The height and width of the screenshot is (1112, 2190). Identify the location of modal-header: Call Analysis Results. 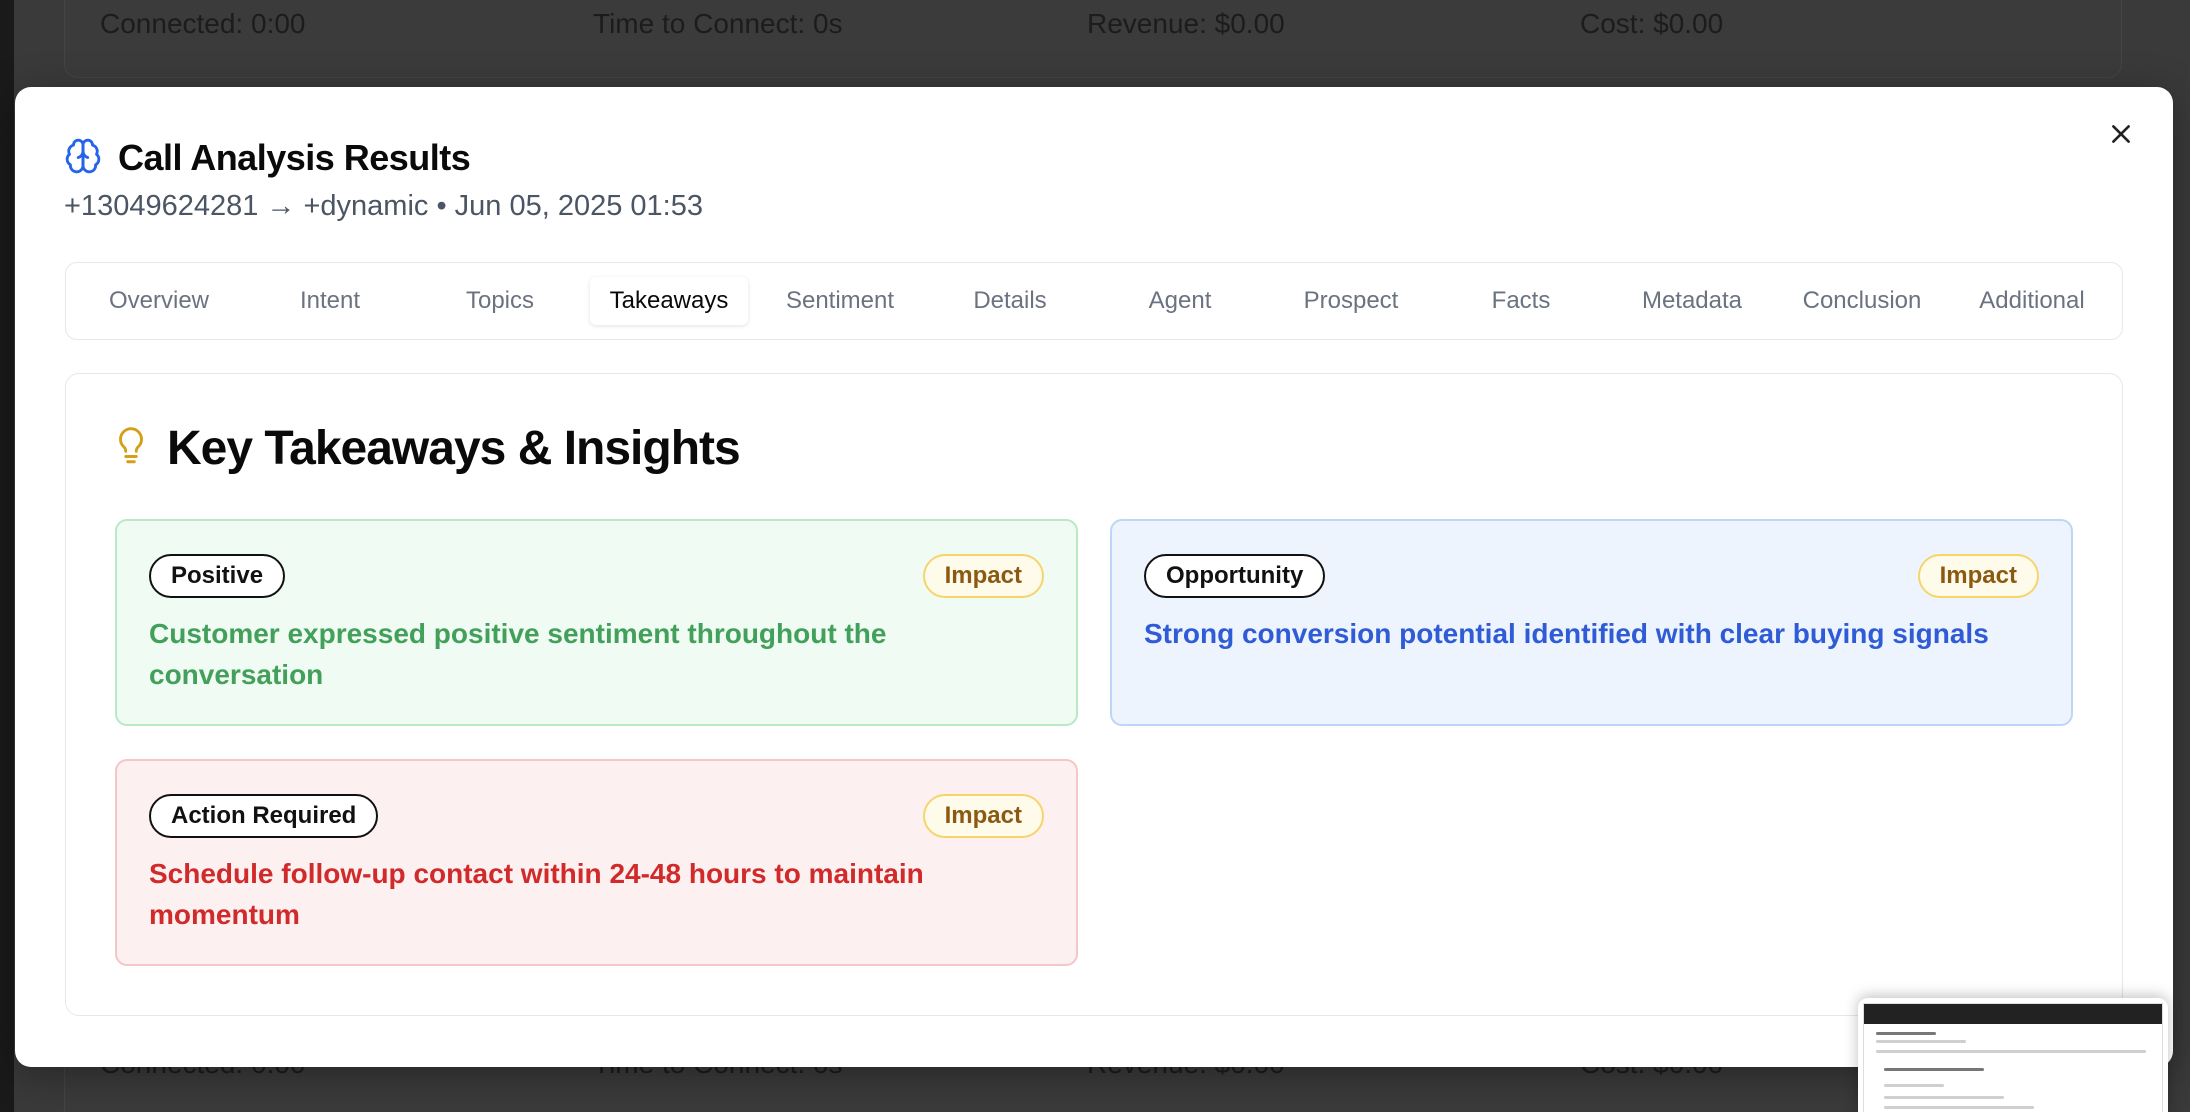
(267, 158).